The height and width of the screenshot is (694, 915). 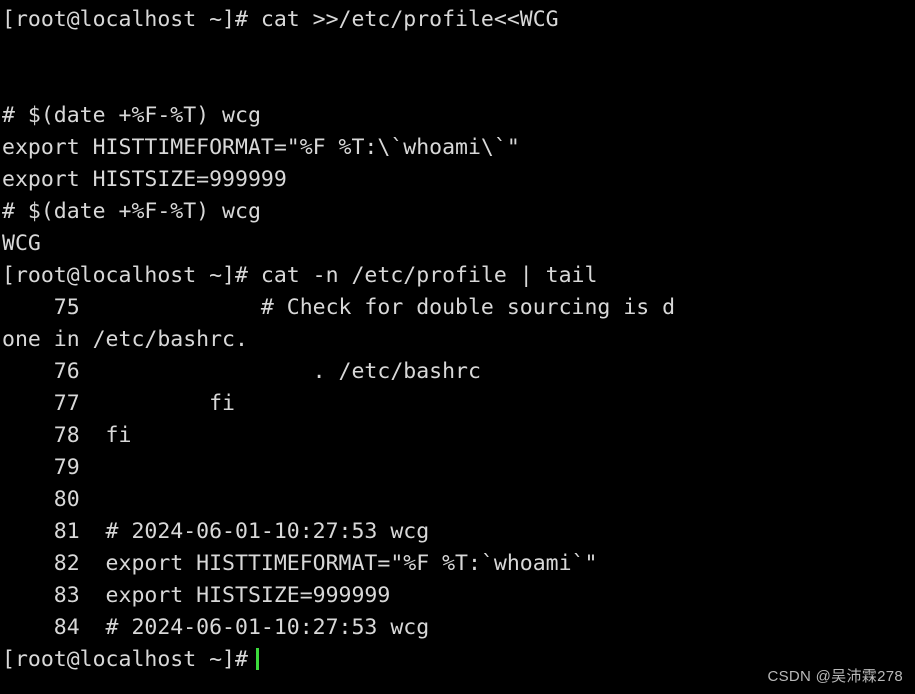 I want to click on terminal-output-line: 83 export HISTSIZE=999999, so click(x=196, y=595).